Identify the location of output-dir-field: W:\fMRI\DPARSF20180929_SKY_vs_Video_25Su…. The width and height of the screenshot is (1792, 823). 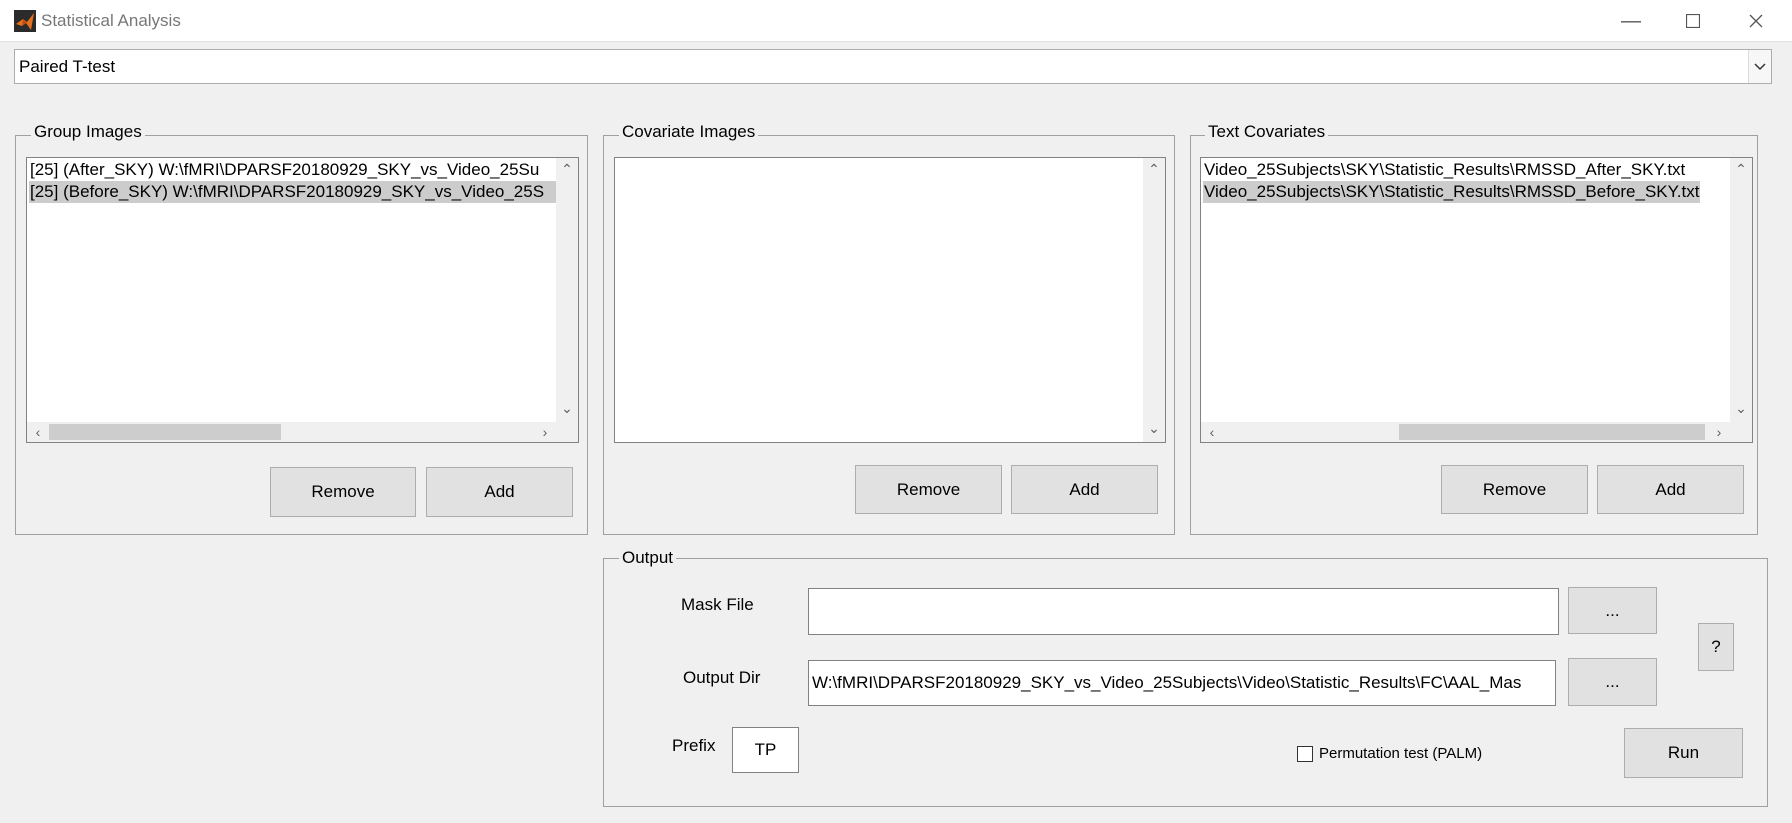
(1182, 683).